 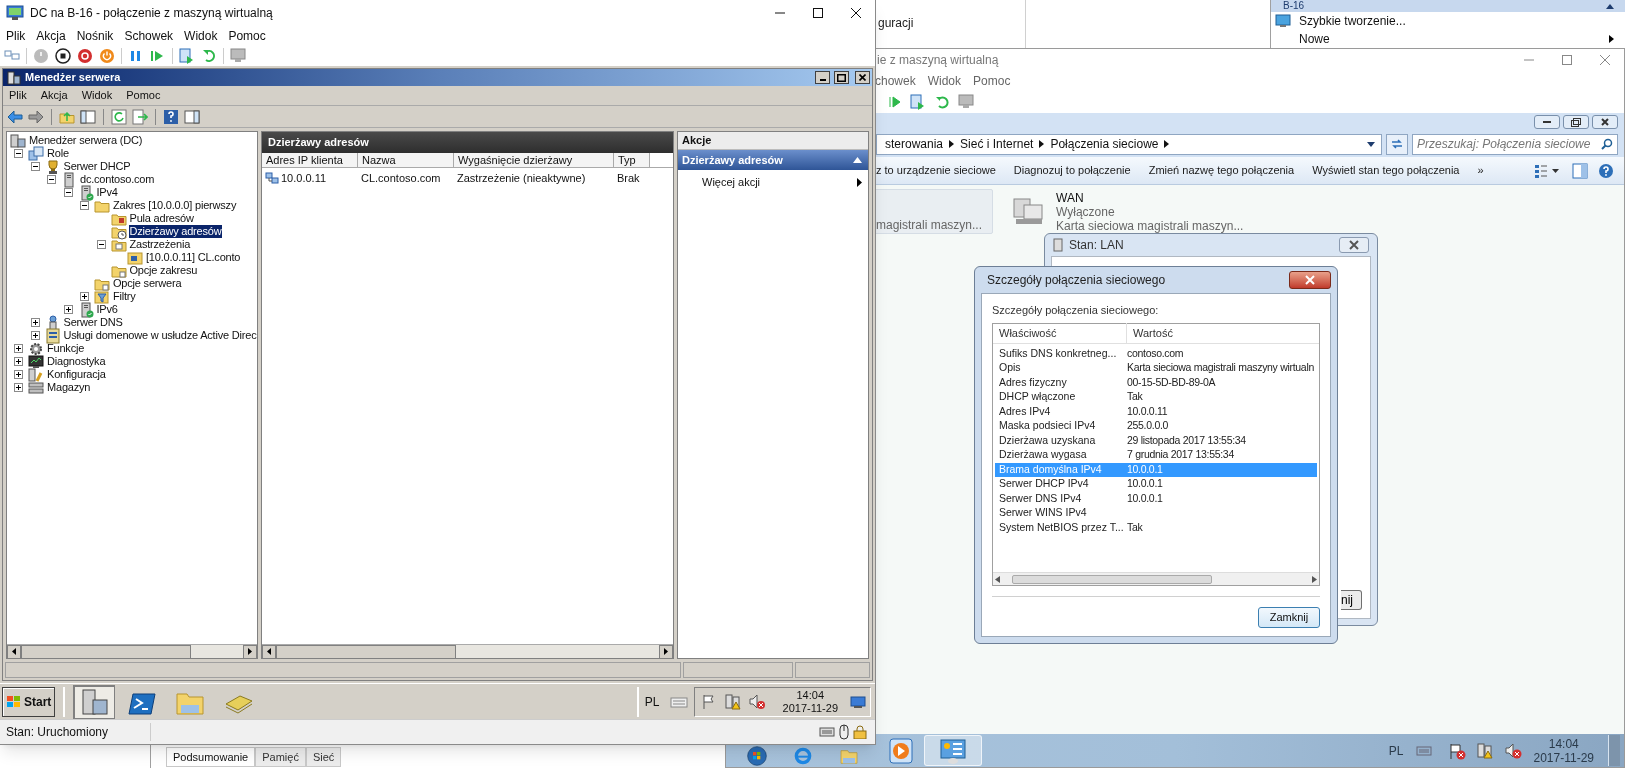 What do you see at coordinates (149, 36) in the screenshot?
I see `menu-item: Schowek` at bounding box center [149, 36].